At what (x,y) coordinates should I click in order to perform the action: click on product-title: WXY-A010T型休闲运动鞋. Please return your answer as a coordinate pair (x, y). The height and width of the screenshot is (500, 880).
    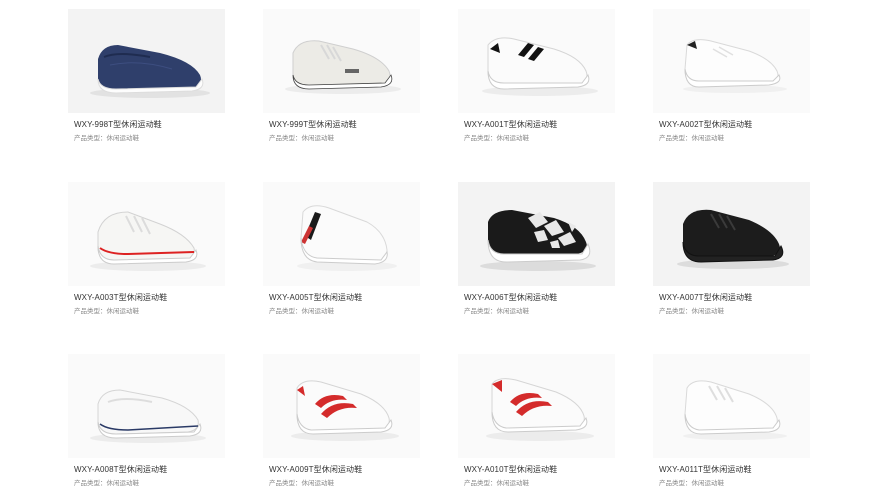
    Looking at the image, I should click on (510, 469).